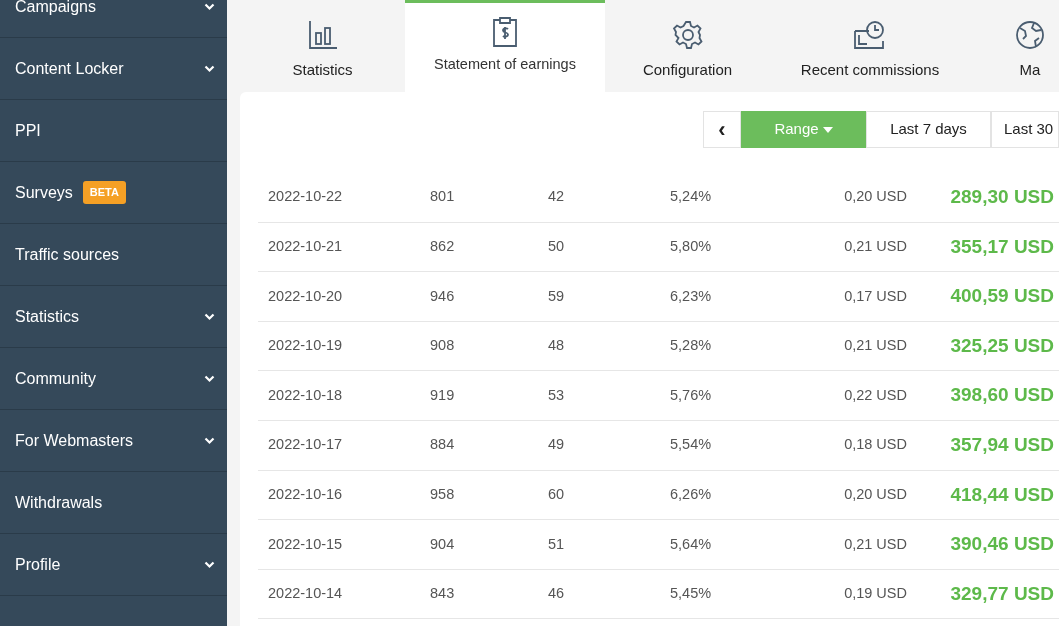 This screenshot has width=1059, height=626. What do you see at coordinates (113, 379) in the screenshot?
I see `sidebar-item: Community` at bounding box center [113, 379].